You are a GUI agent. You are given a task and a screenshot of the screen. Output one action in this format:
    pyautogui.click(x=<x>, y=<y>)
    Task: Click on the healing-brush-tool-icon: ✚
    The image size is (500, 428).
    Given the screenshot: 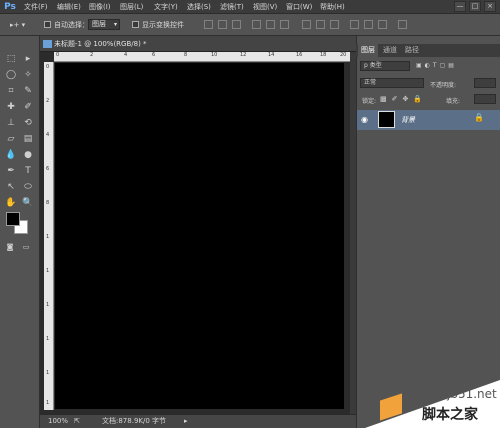 What is the action you would take?
    pyautogui.click(x=11, y=107)
    